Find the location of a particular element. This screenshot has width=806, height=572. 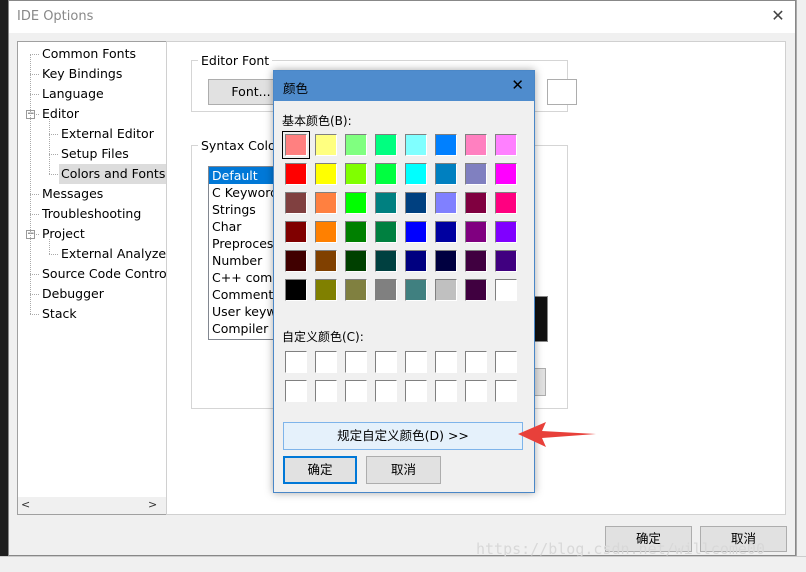

tree-item: Troubleshooting is located at coordinates (92, 214).